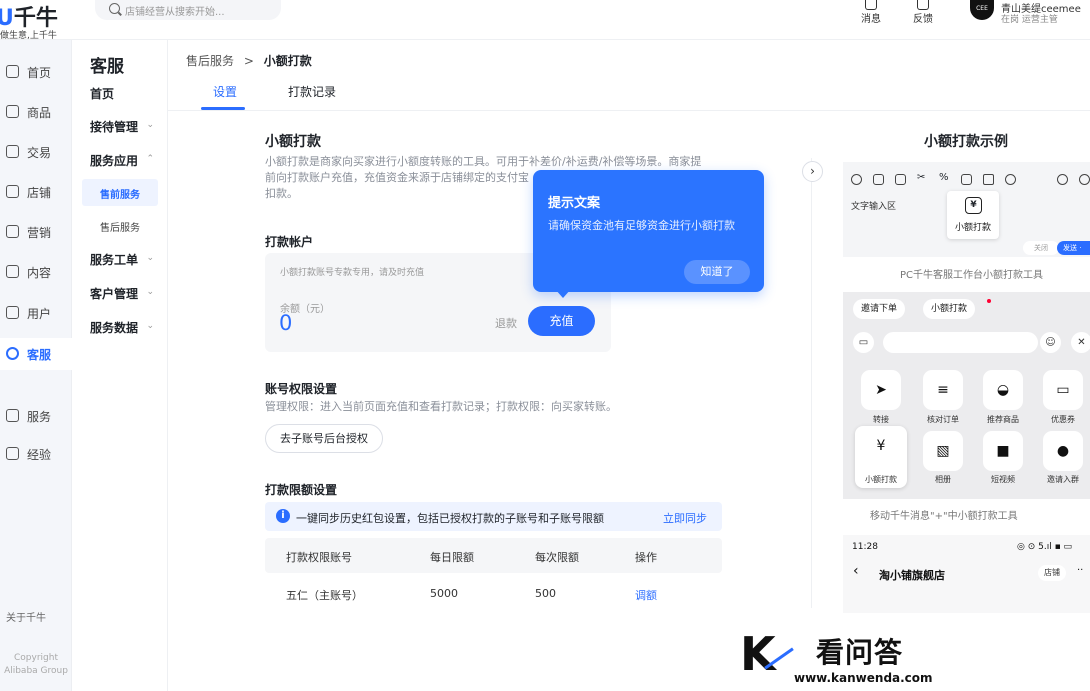 The height and width of the screenshot is (691, 1090). Describe the element at coordinates (36, 454) in the screenshot. I see `rail-item: 经验` at that location.